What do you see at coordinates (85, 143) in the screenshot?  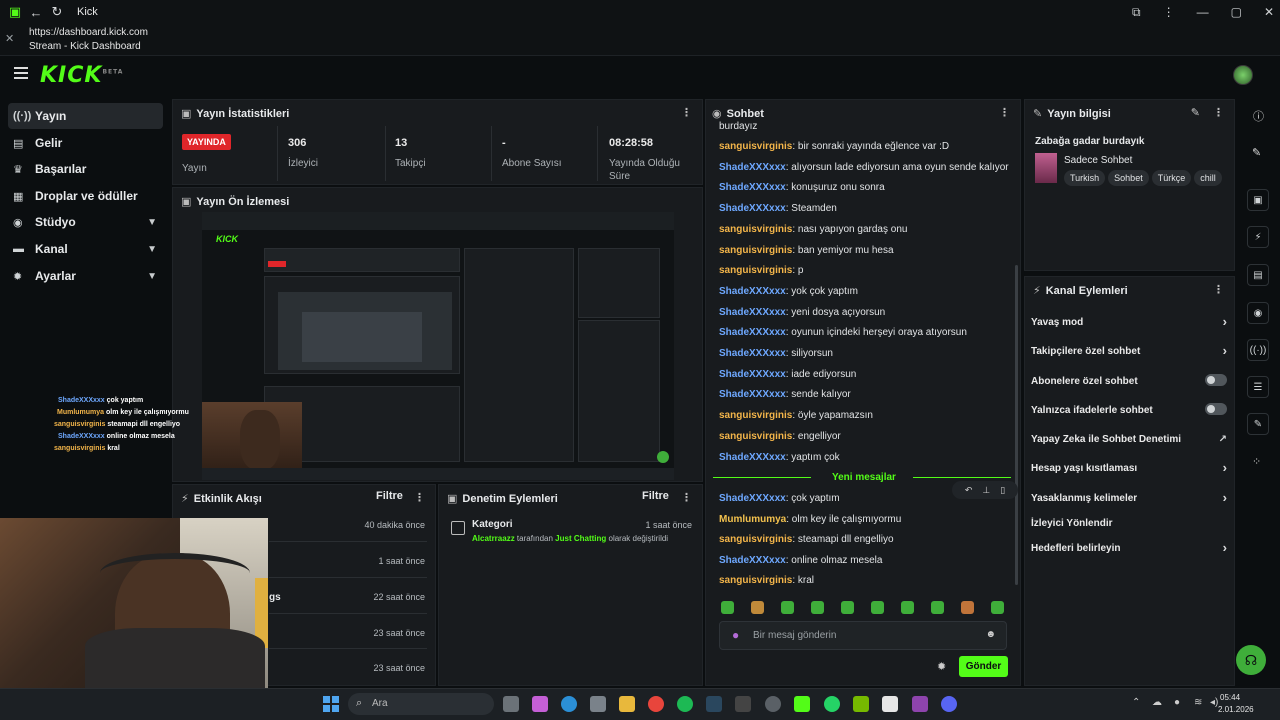 I see `sidebar-item-gelir: ▤ Gelir` at bounding box center [85, 143].